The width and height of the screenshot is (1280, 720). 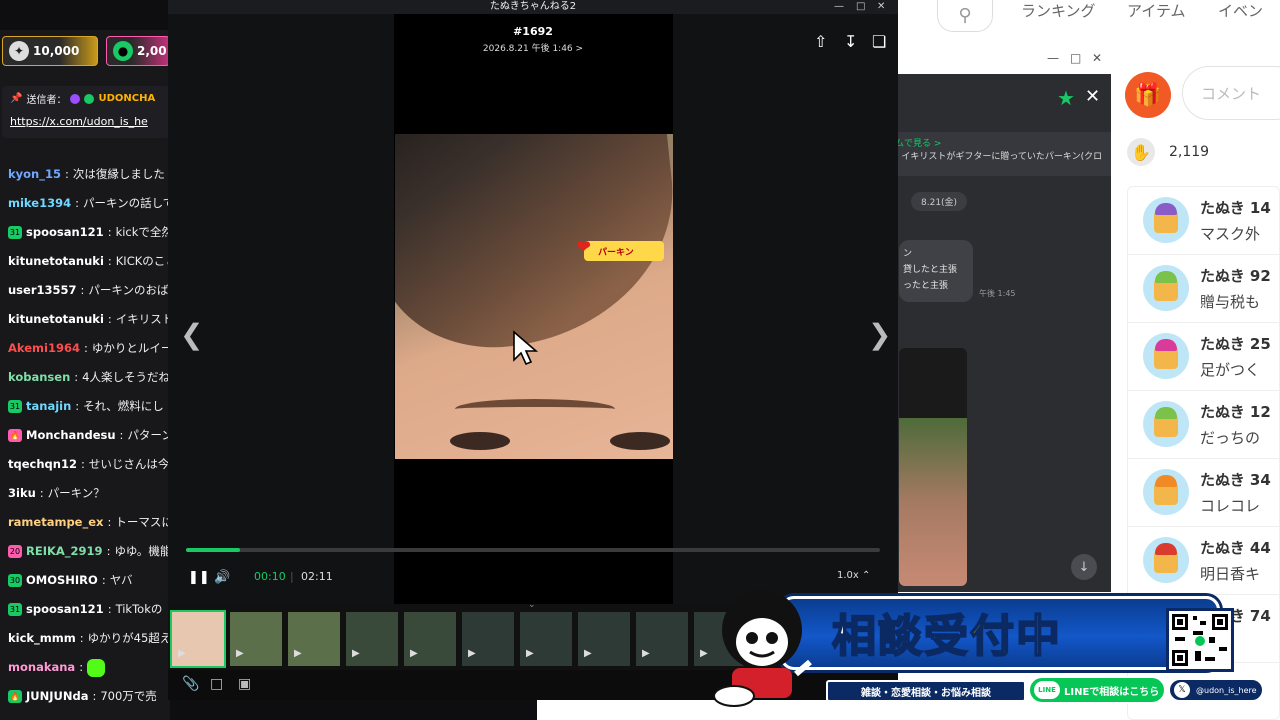 What do you see at coordinates (71, 435) in the screenshot?
I see `chat-username: Monchandesu` at bounding box center [71, 435].